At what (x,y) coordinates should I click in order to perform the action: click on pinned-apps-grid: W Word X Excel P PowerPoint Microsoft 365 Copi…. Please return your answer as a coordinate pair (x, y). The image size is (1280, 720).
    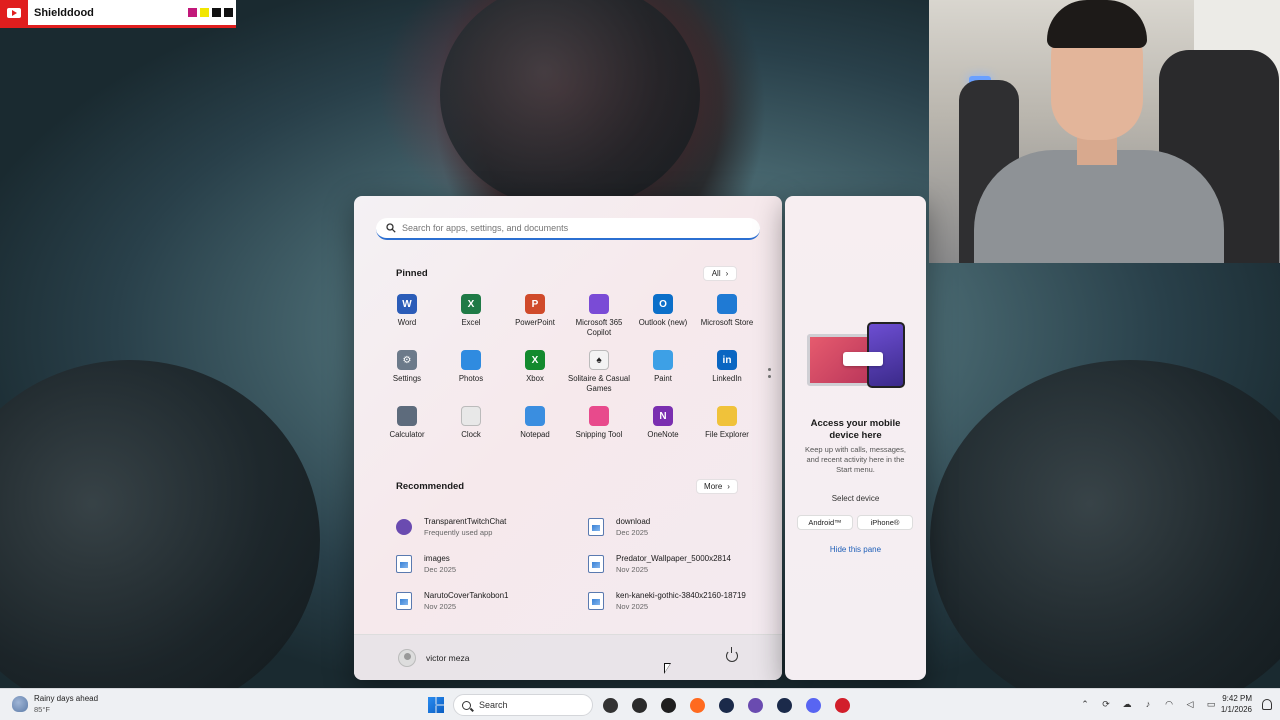
    Looking at the image, I should click on (567, 378).